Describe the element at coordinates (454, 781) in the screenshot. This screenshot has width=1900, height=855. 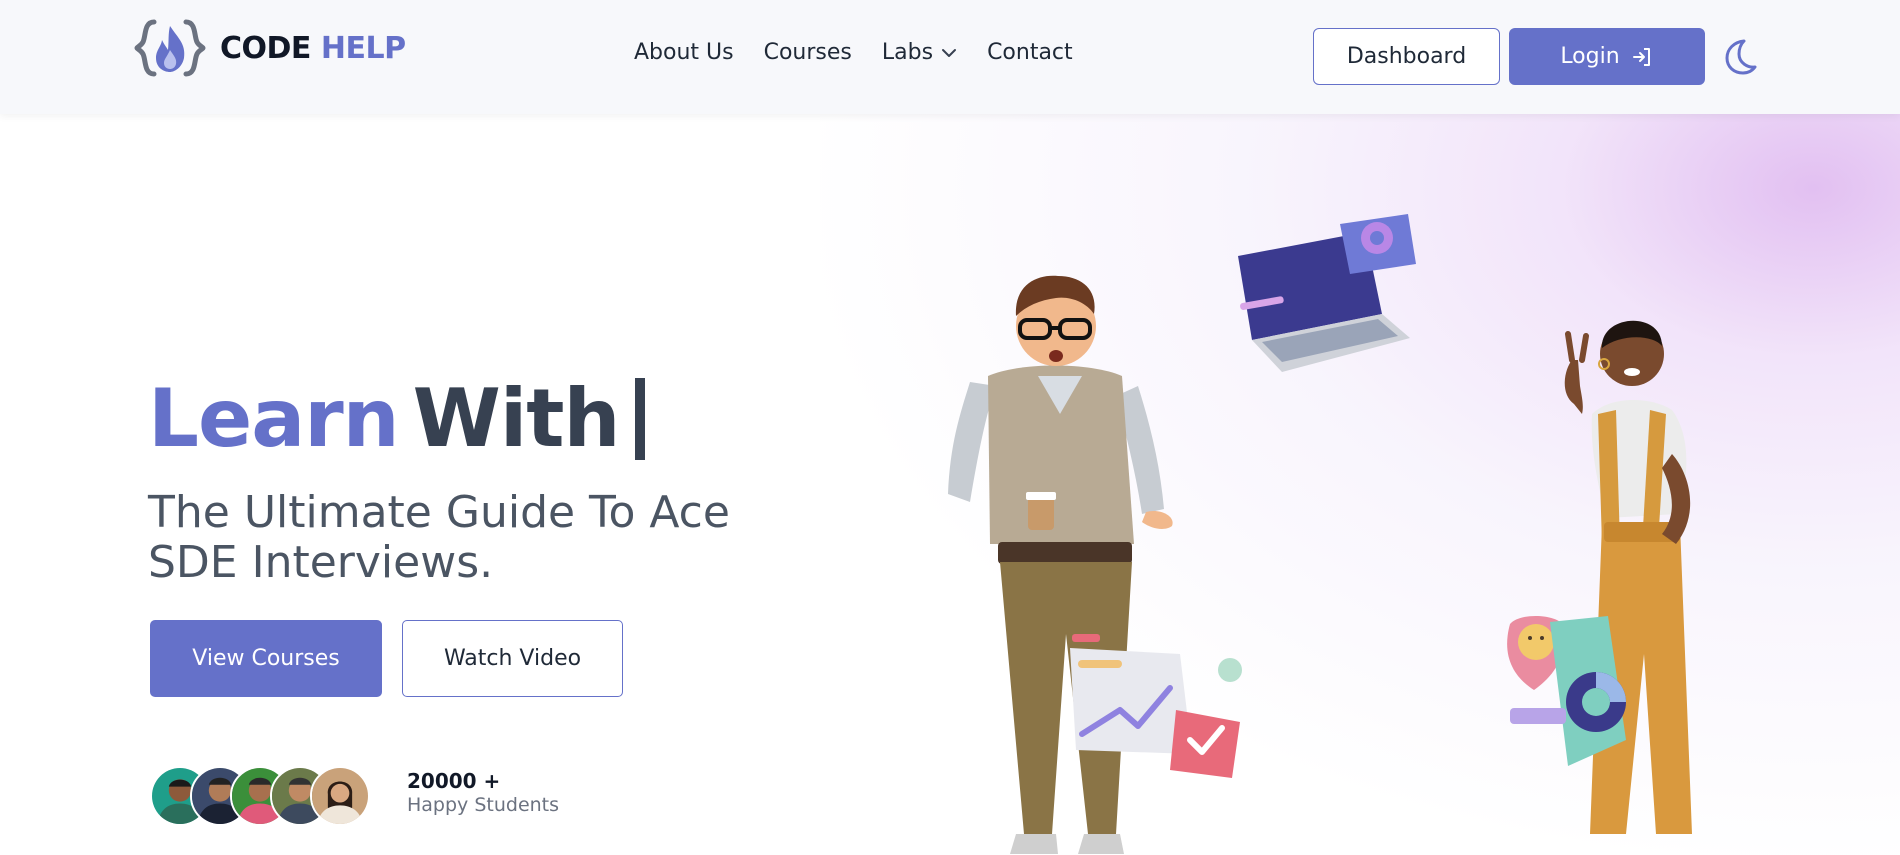
I see `students-count: 20000 +` at that location.